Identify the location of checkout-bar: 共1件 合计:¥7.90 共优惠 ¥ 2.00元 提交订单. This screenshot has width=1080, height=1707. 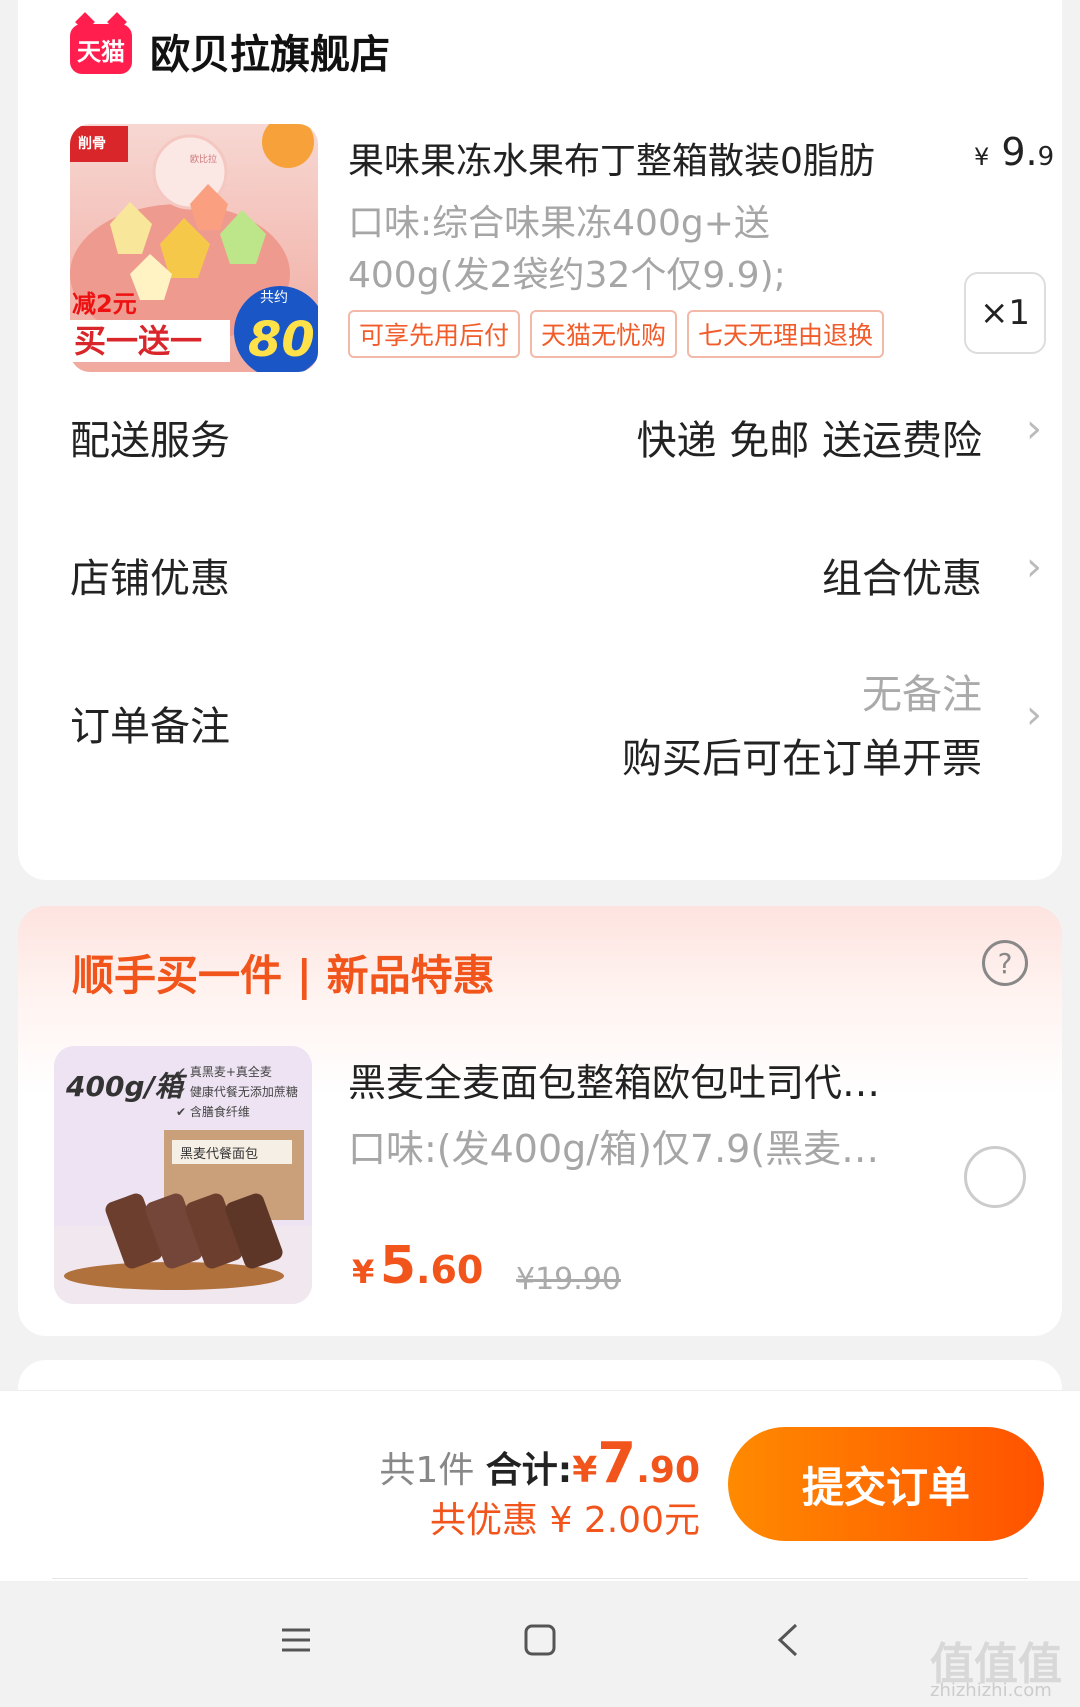
(540, 1485).